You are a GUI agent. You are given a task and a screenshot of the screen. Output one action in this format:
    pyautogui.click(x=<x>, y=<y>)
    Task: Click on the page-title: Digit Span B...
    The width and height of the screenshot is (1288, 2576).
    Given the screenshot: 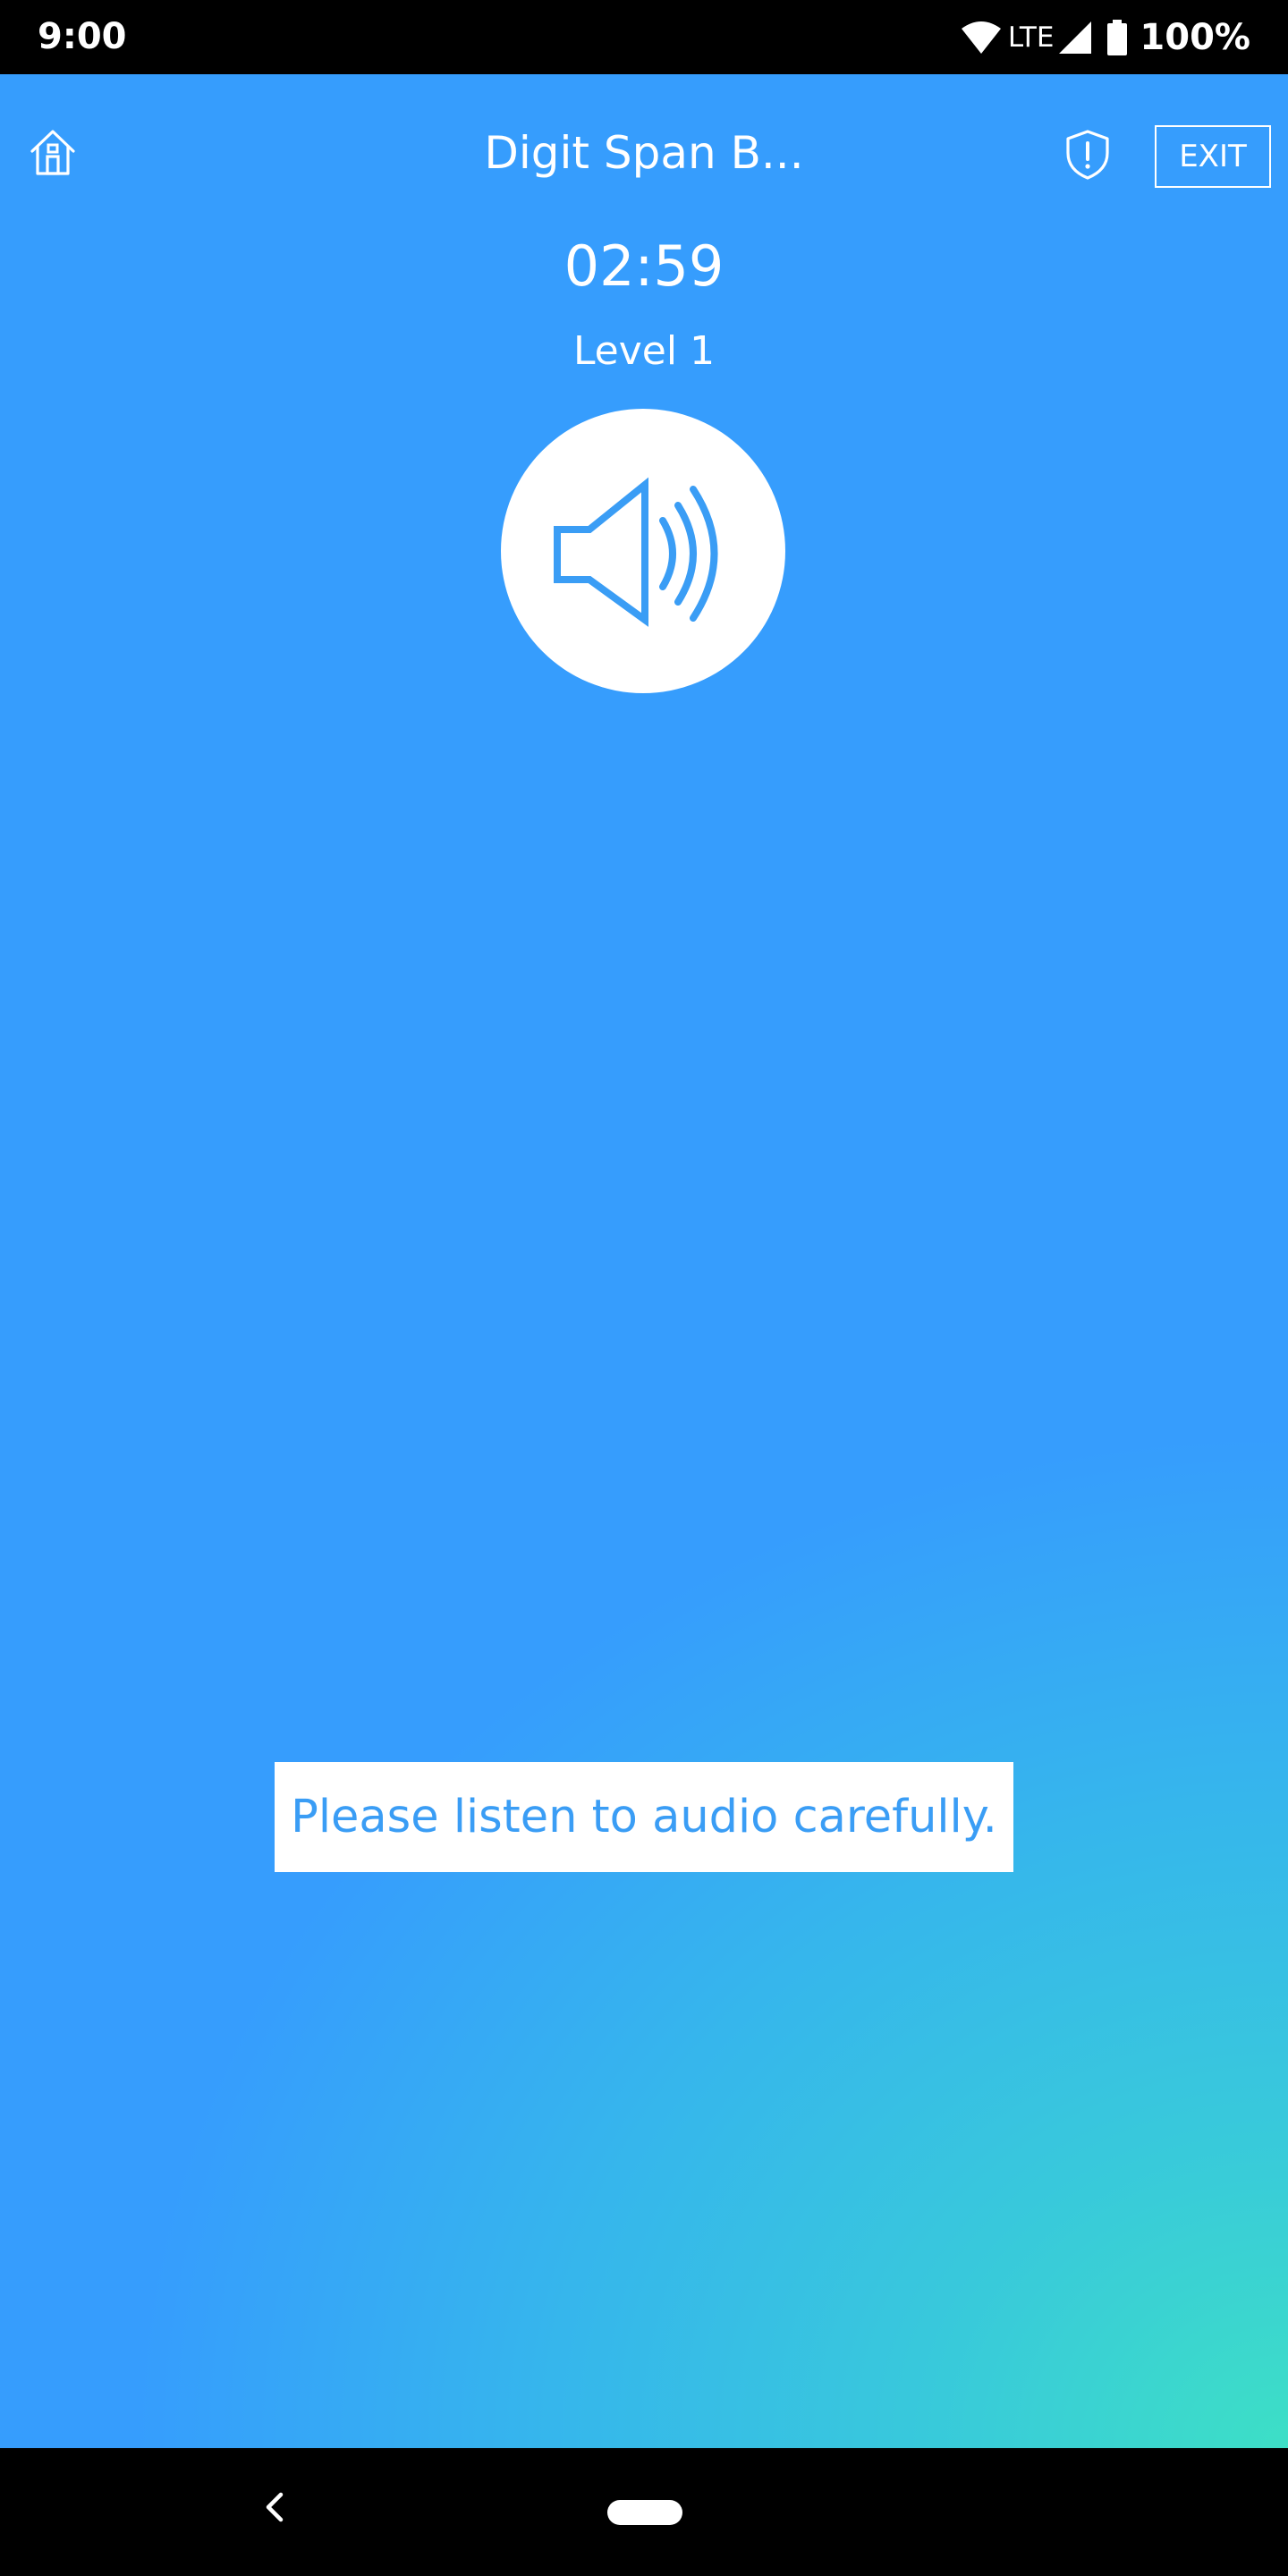 What is the action you would take?
    pyautogui.click(x=644, y=153)
    